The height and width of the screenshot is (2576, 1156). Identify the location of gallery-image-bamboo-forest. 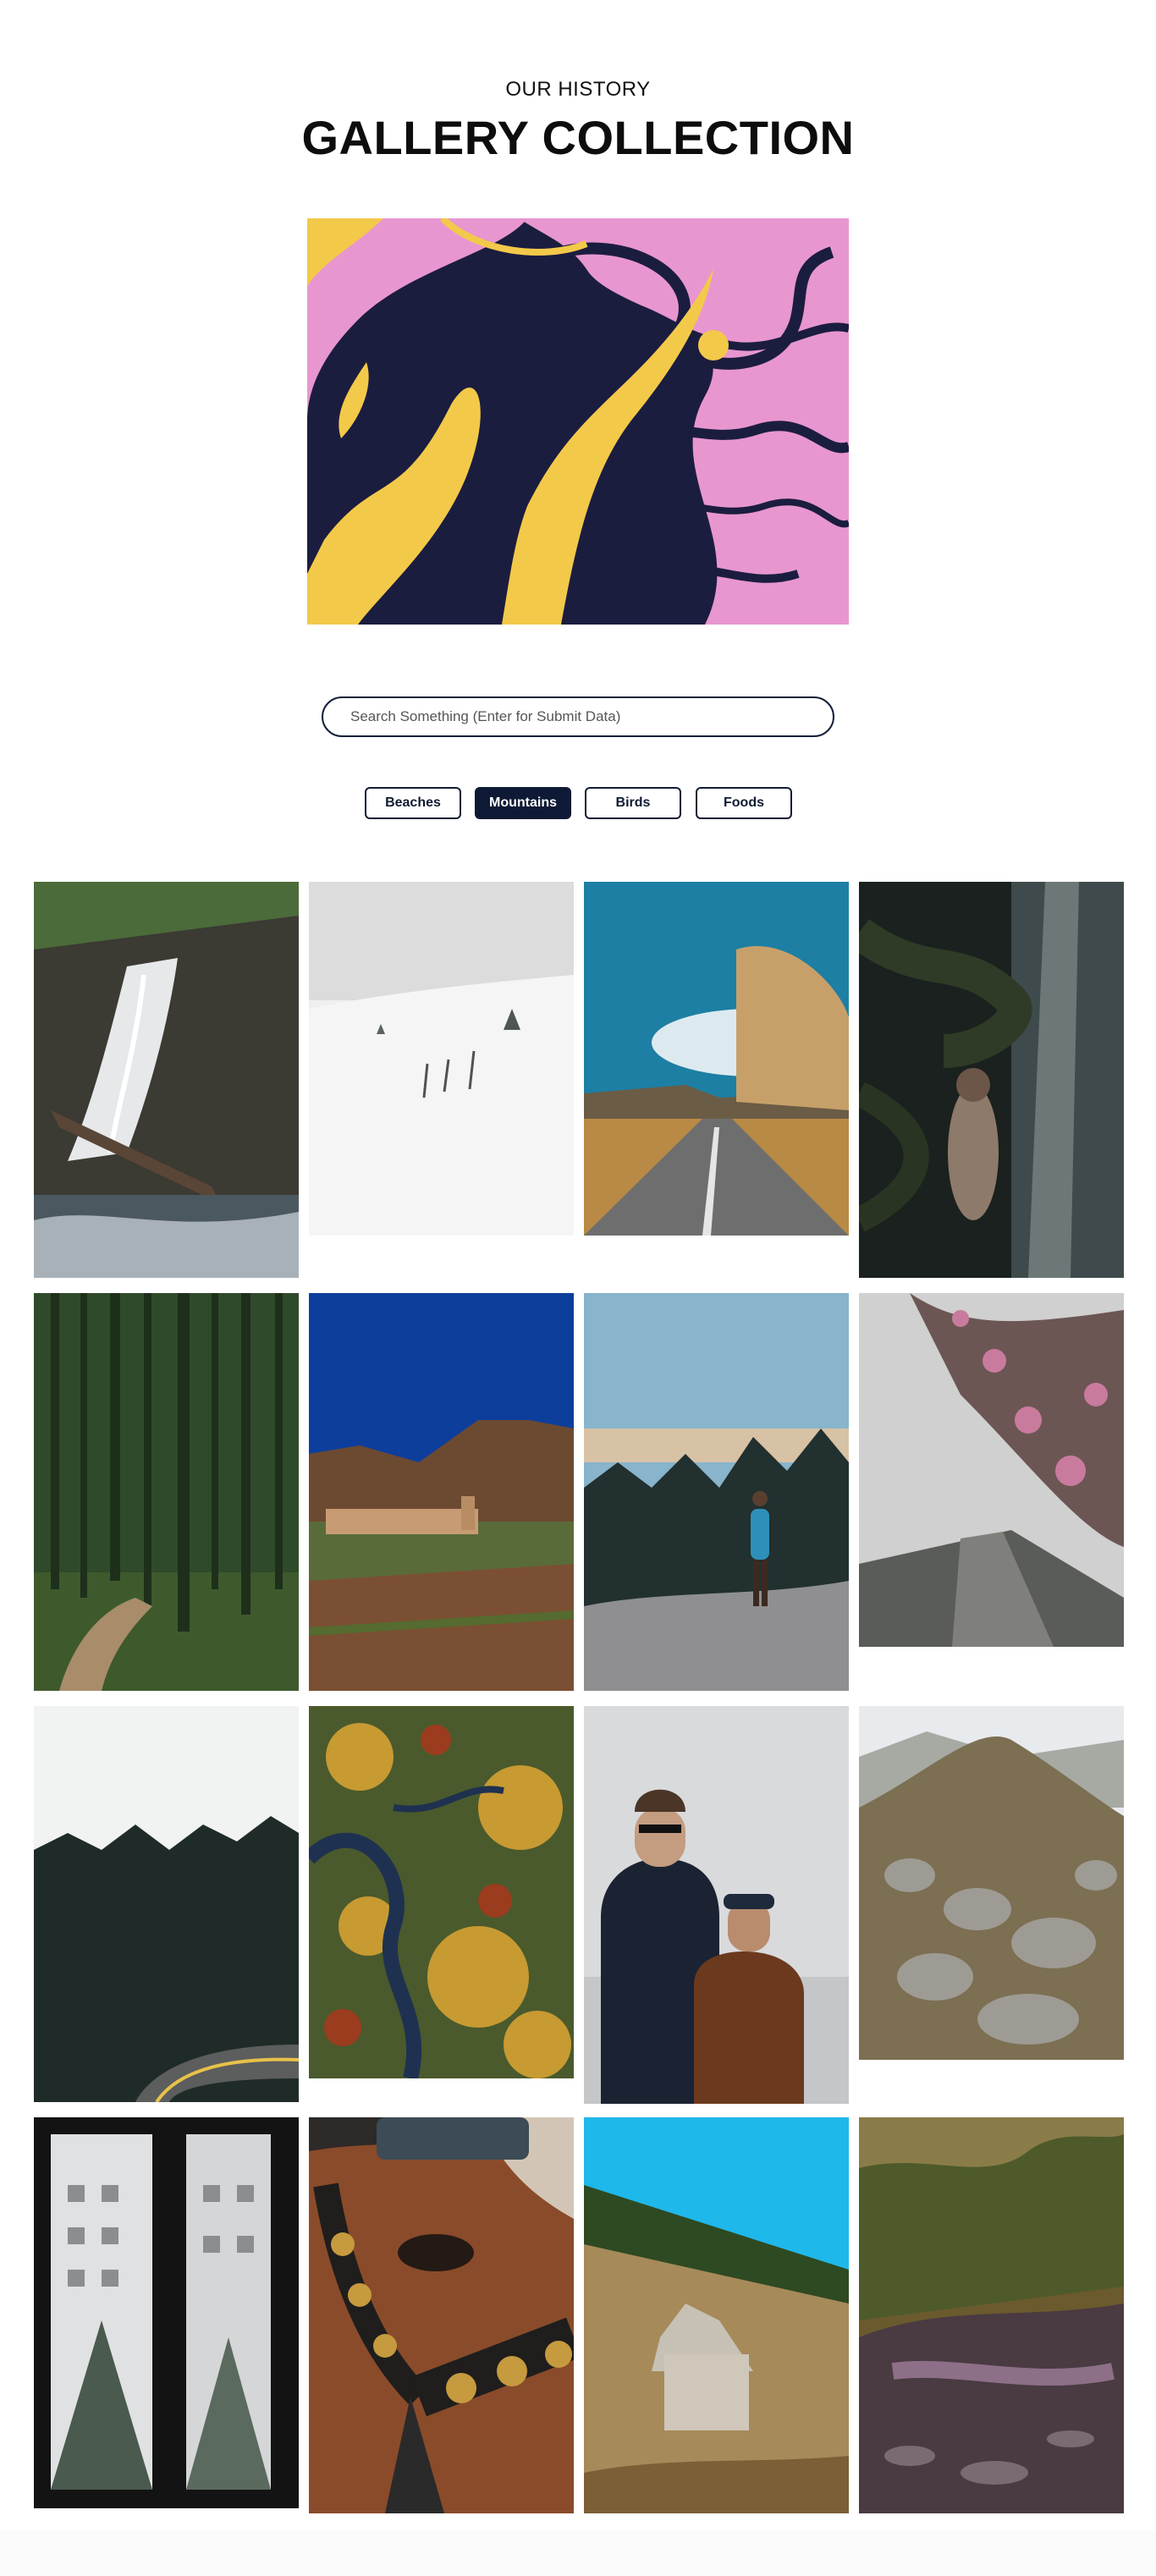
(166, 1492).